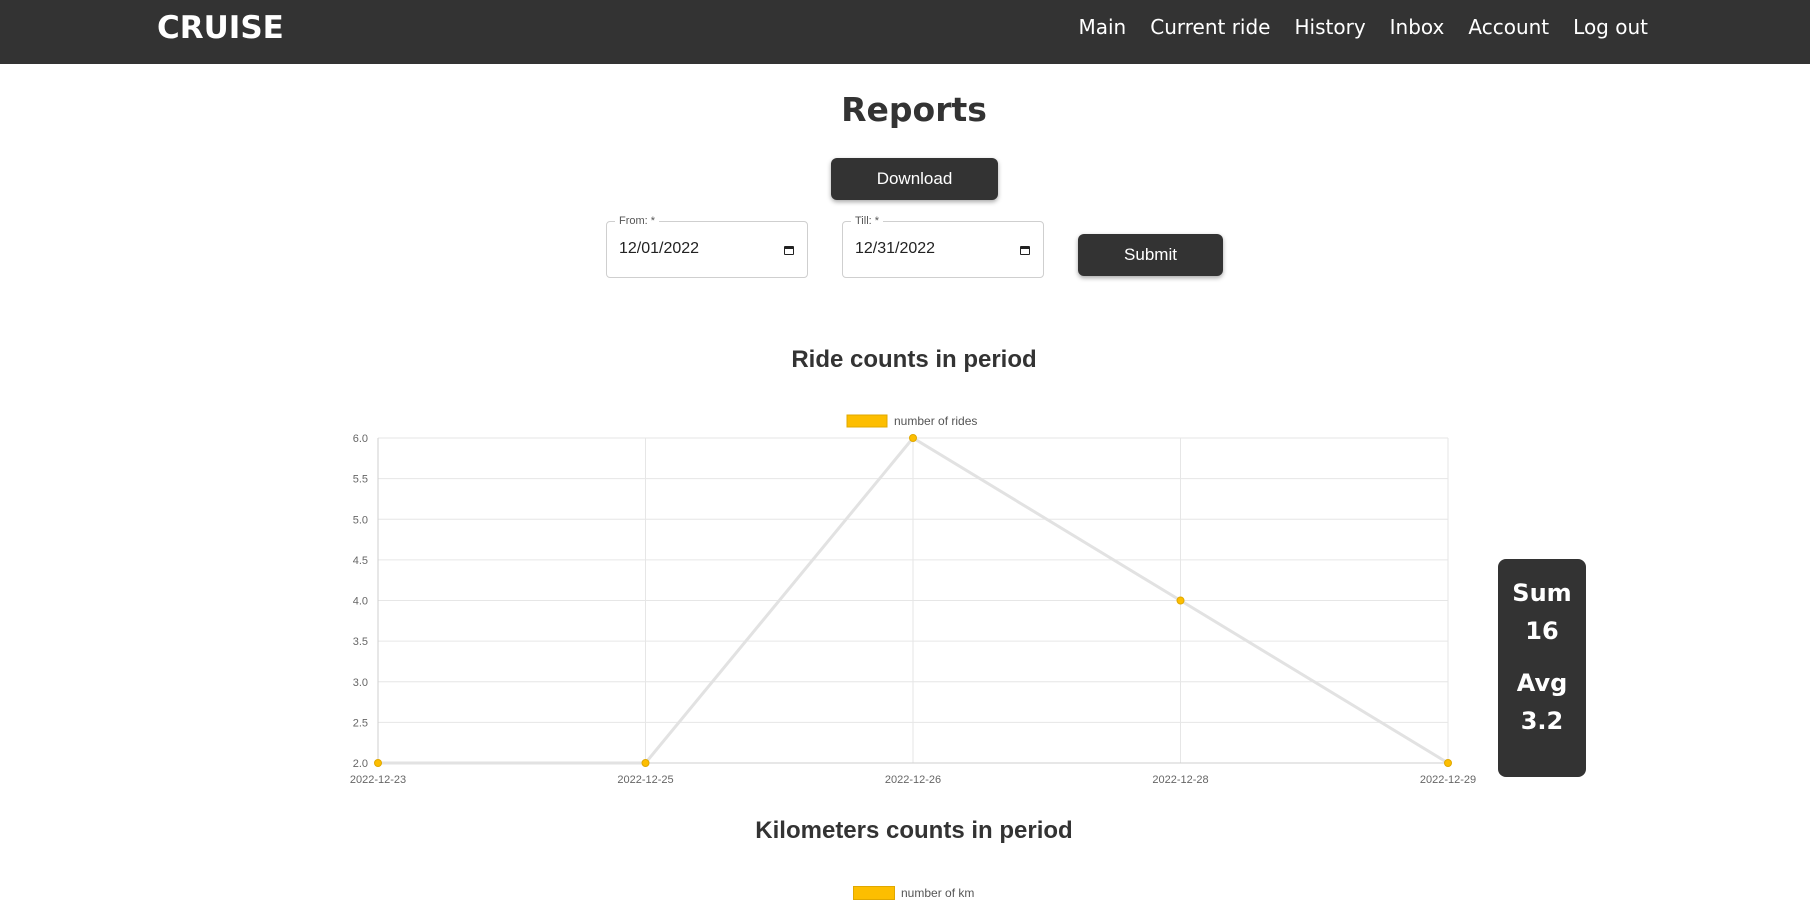  I want to click on brand-logo: CRUISE, so click(220, 28).